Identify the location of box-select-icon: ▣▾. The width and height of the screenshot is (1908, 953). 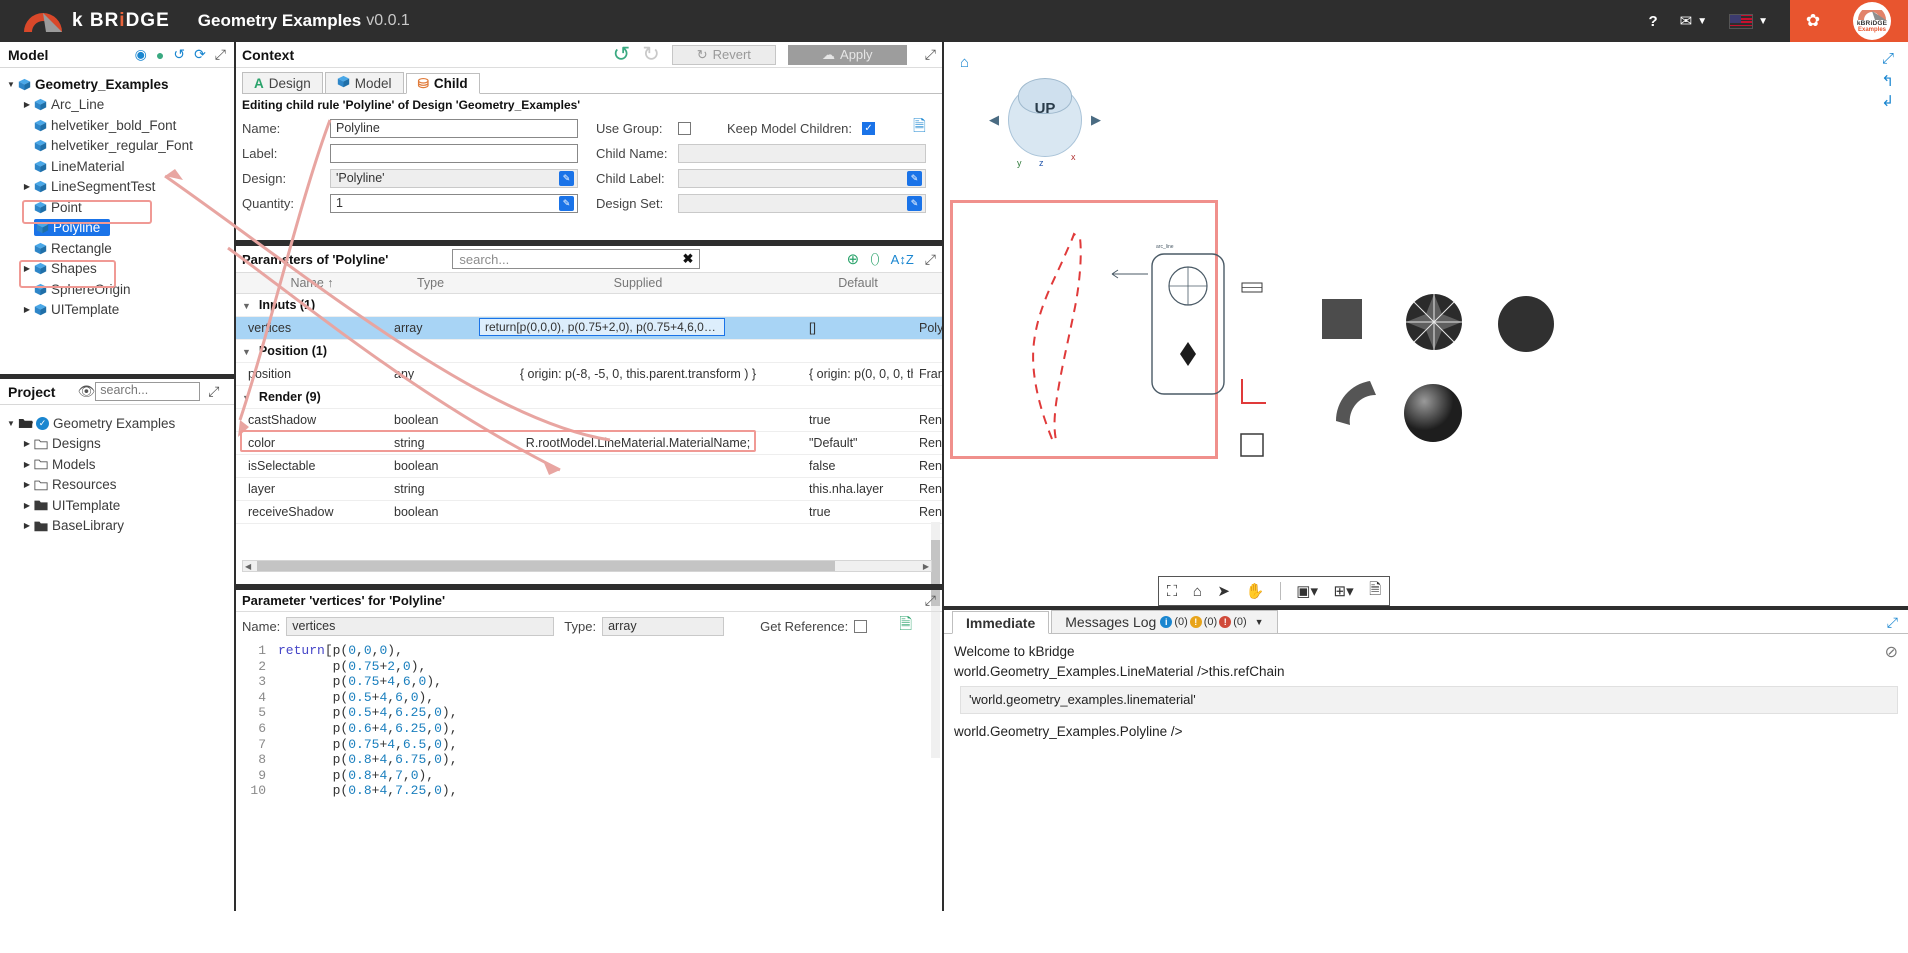
(1307, 591).